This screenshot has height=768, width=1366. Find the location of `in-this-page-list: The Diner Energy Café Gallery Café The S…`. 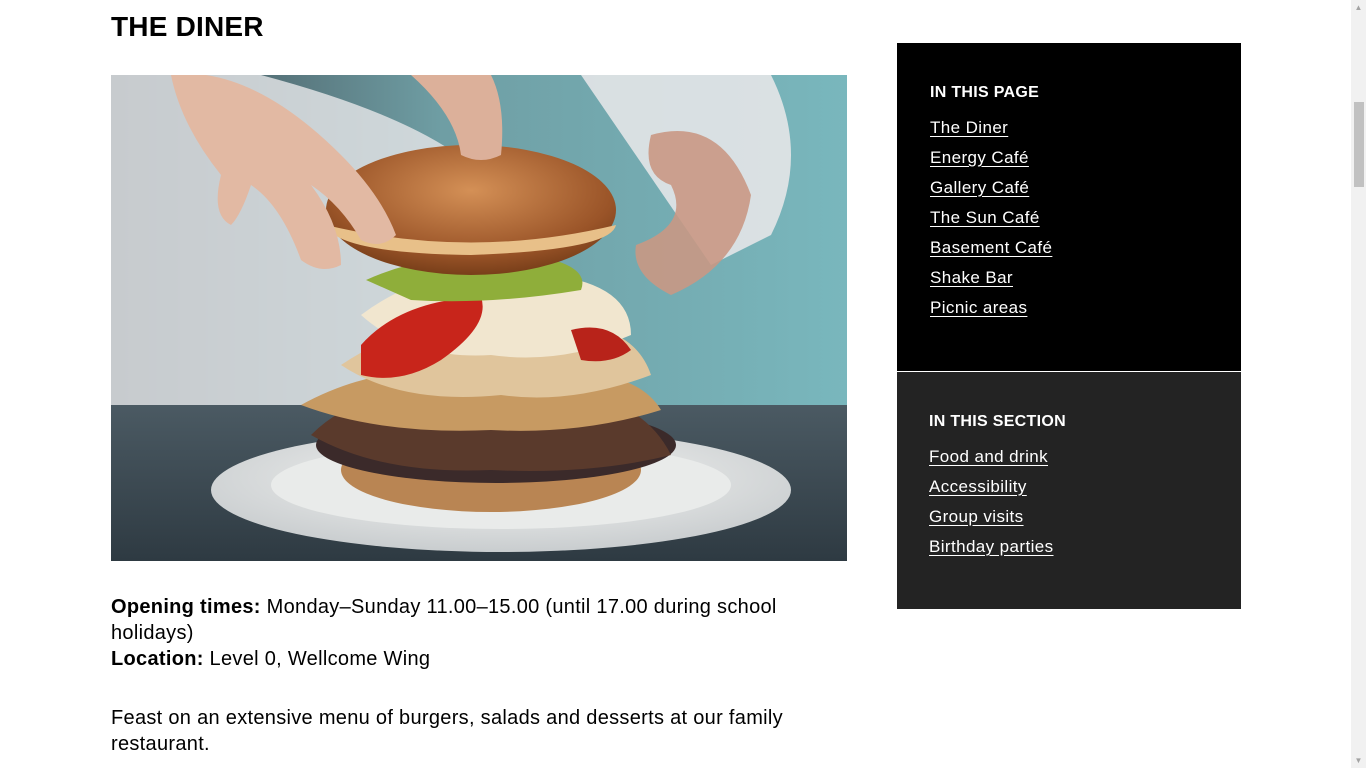

in-this-page-list: The Diner Energy Café Gallery Café The S… is located at coordinates (1069, 222).